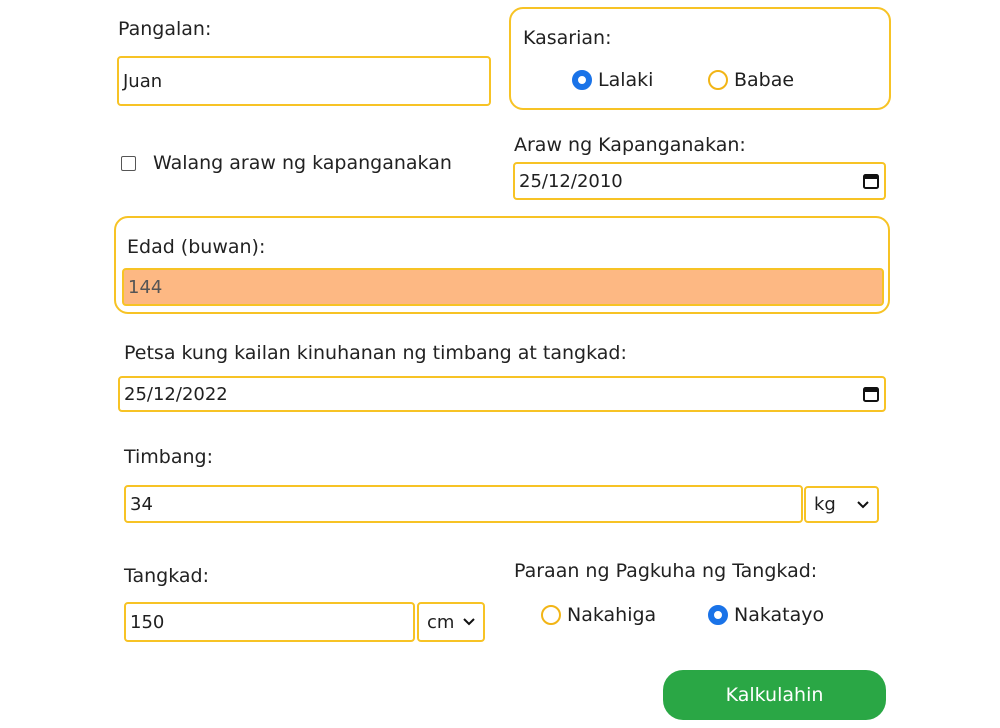  Describe the element at coordinates (176, 394) in the screenshot. I see `measure-date-value: 25/12/2022` at that location.